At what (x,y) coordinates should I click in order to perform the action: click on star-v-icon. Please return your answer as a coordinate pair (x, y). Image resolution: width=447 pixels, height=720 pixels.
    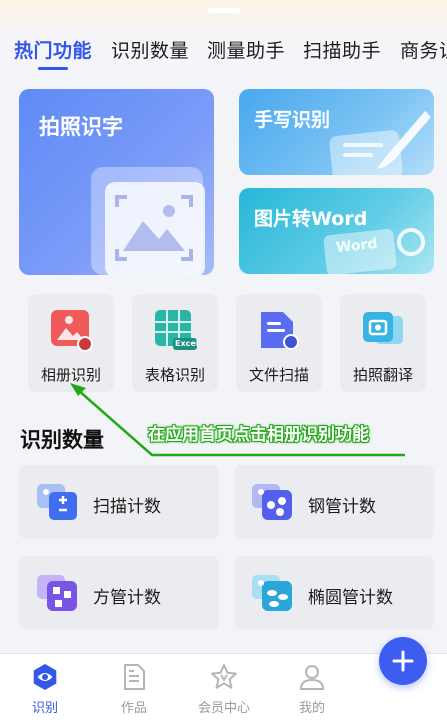
    Looking at the image, I should click on (224, 676).